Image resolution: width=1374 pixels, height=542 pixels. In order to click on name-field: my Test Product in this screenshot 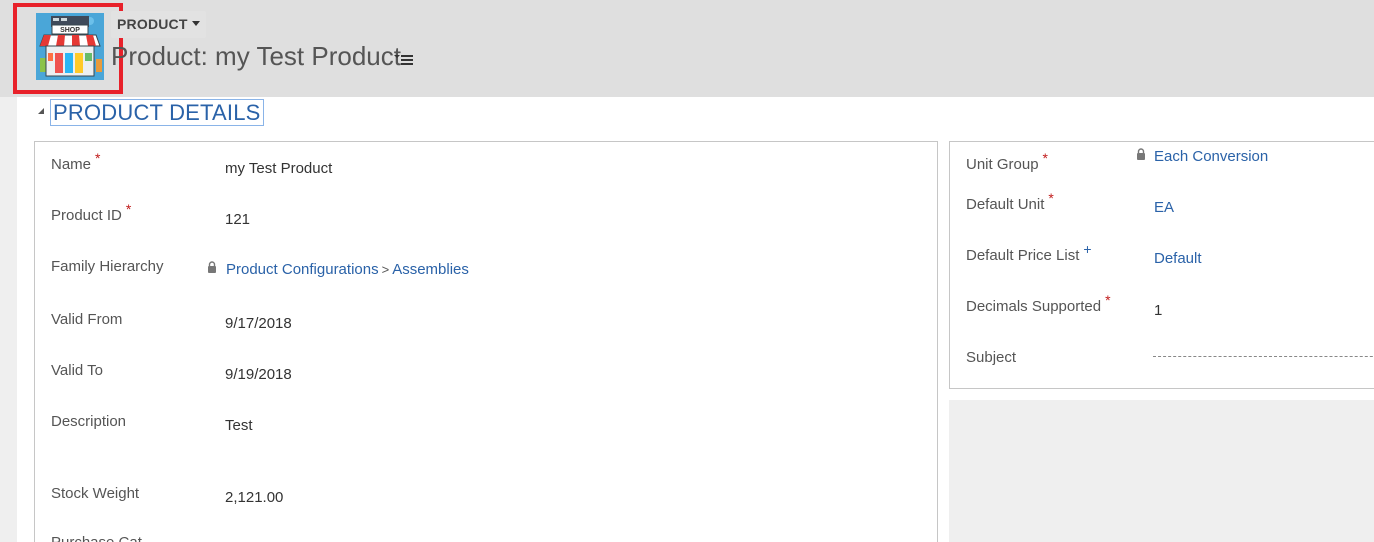, I will do `click(278, 168)`.